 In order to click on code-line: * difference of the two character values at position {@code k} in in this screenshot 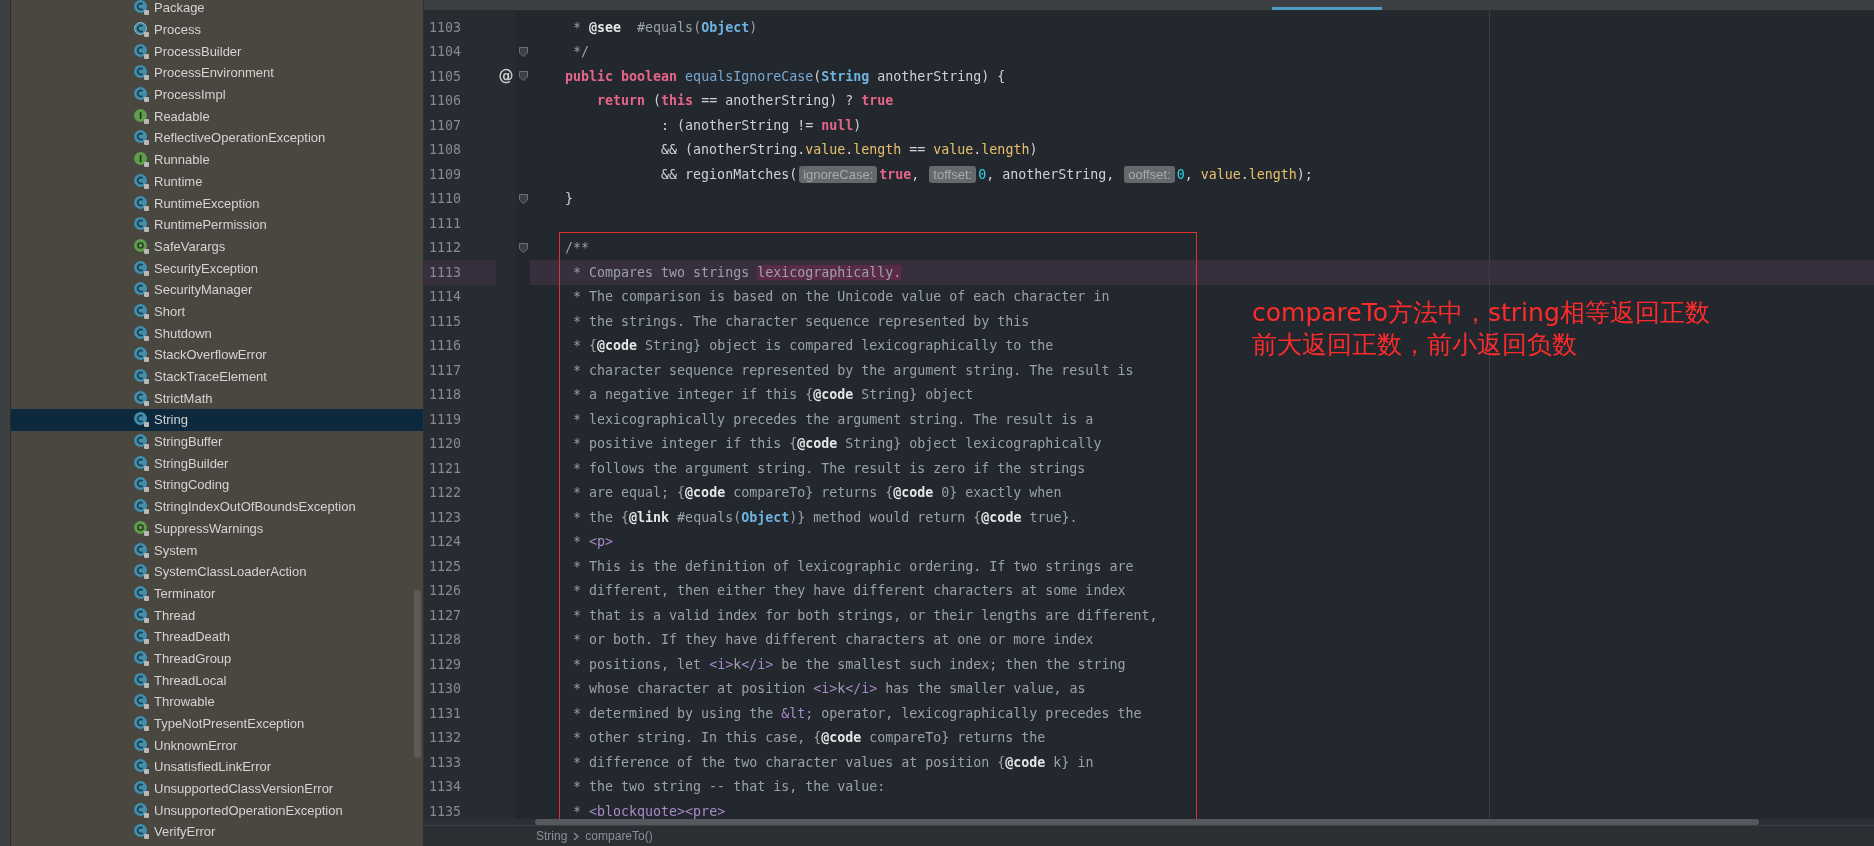, I will do `click(833, 762)`.